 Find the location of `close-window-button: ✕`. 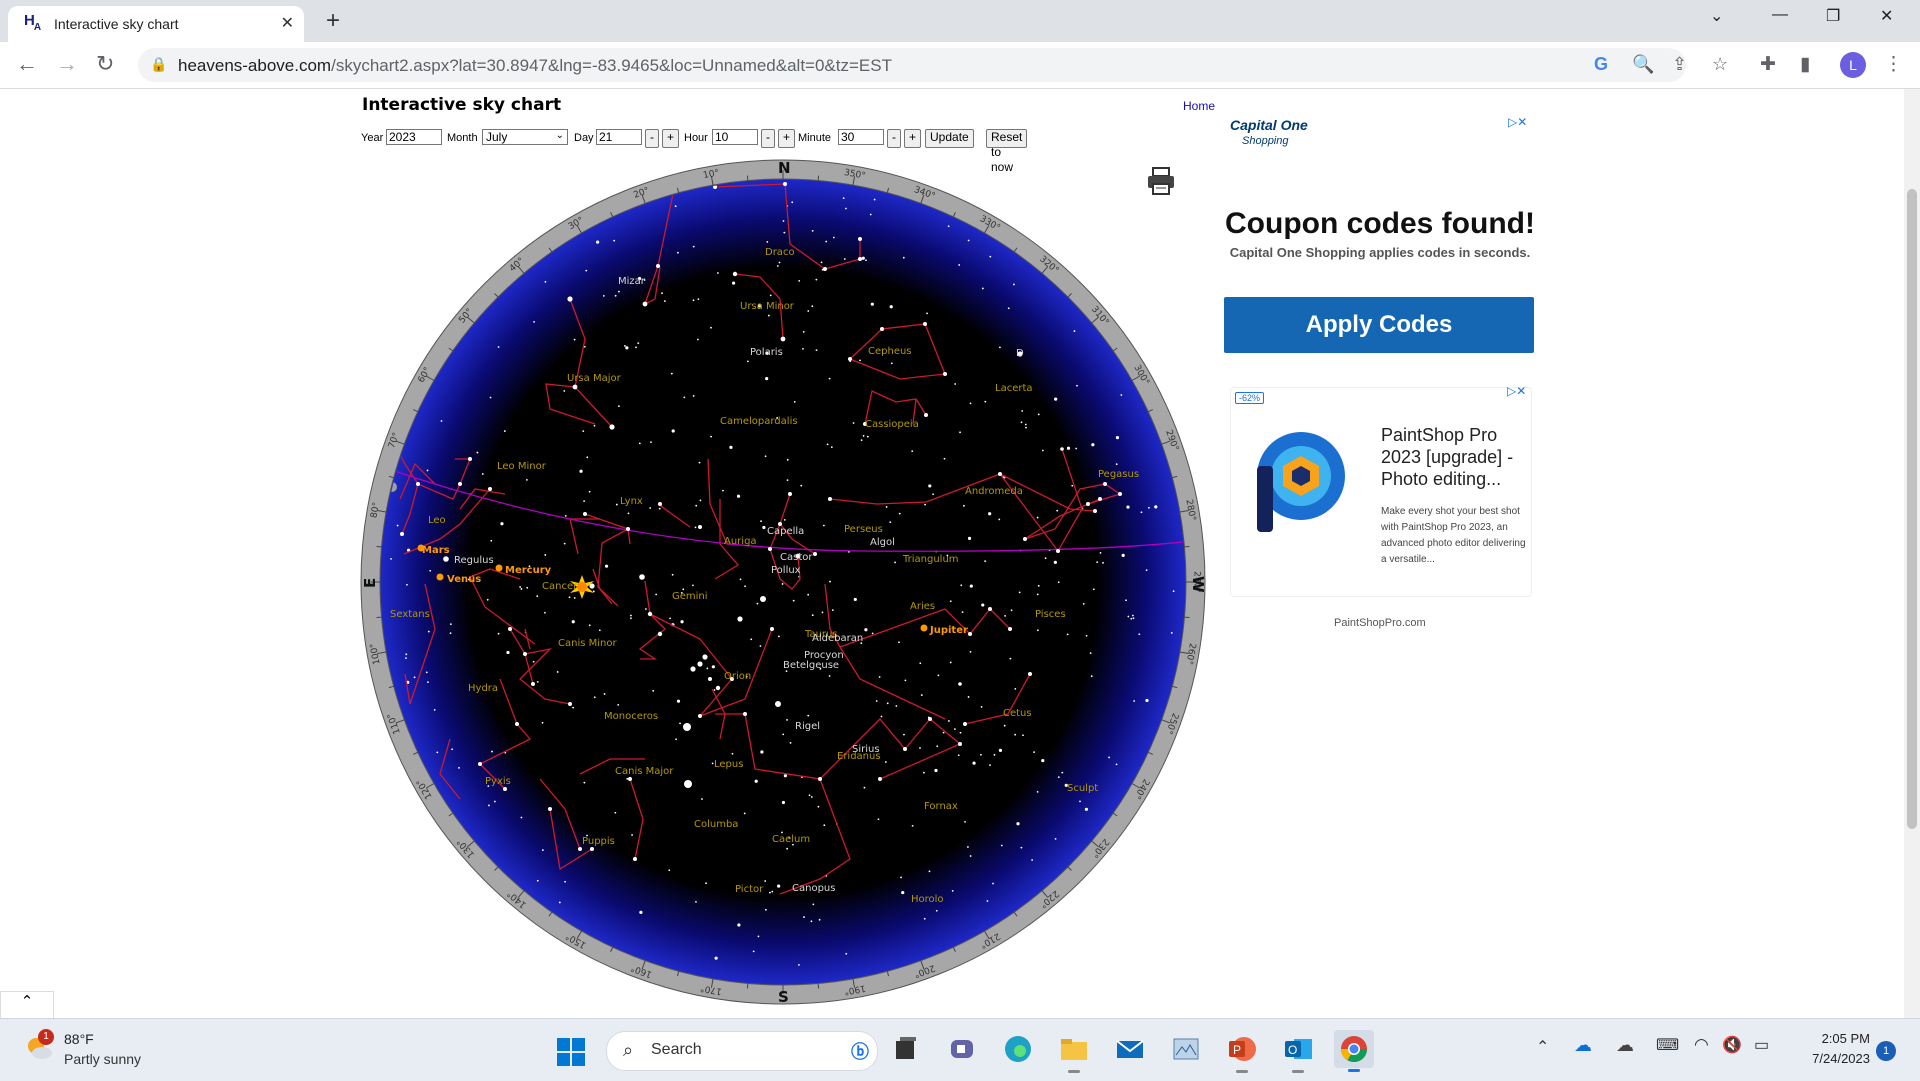

close-window-button: ✕ is located at coordinates (1886, 16).